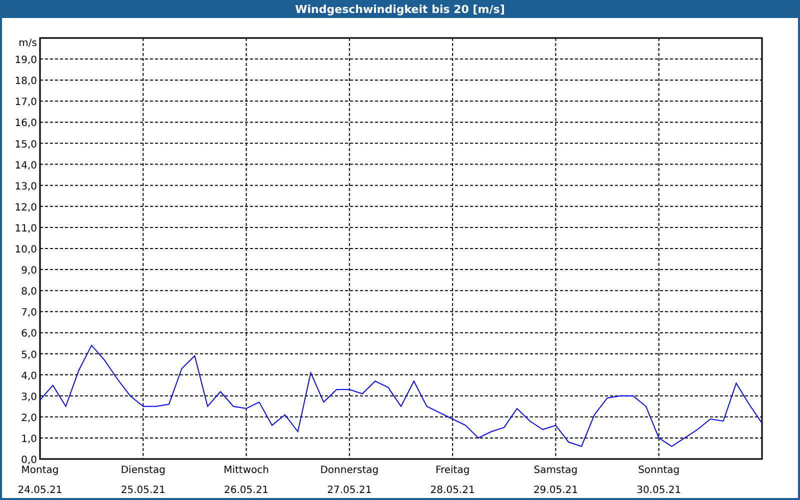 The height and width of the screenshot is (500, 800). I want to click on axis-tick-label: 15,0, so click(25, 144).